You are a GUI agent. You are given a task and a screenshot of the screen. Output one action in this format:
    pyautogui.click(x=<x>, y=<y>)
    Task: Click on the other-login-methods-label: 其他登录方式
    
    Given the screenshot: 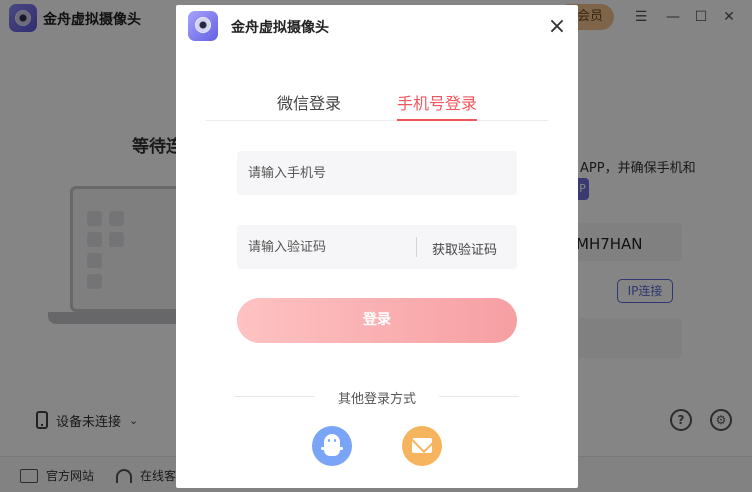 What is the action you would take?
    pyautogui.click(x=376, y=399)
    